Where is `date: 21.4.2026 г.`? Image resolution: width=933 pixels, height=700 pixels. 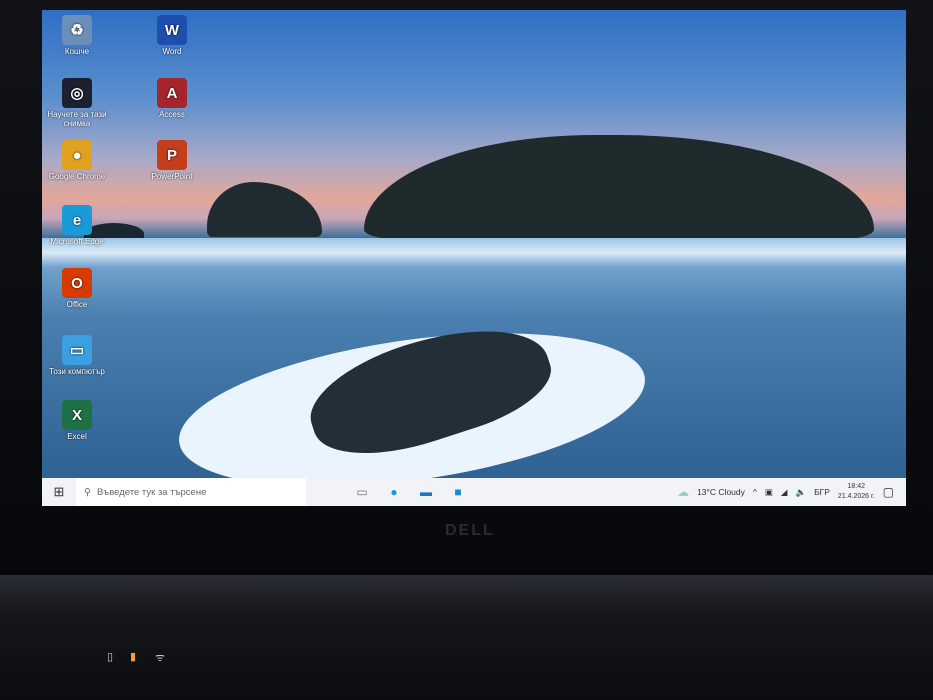
date: 21.4.2026 г. is located at coordinates (856, 496).